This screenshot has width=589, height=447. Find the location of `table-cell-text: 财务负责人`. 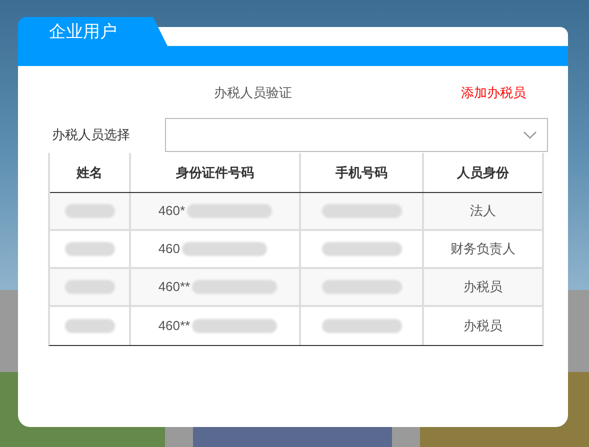

table-cell-text: 财务负责人 is located at coordinates (483, 249).